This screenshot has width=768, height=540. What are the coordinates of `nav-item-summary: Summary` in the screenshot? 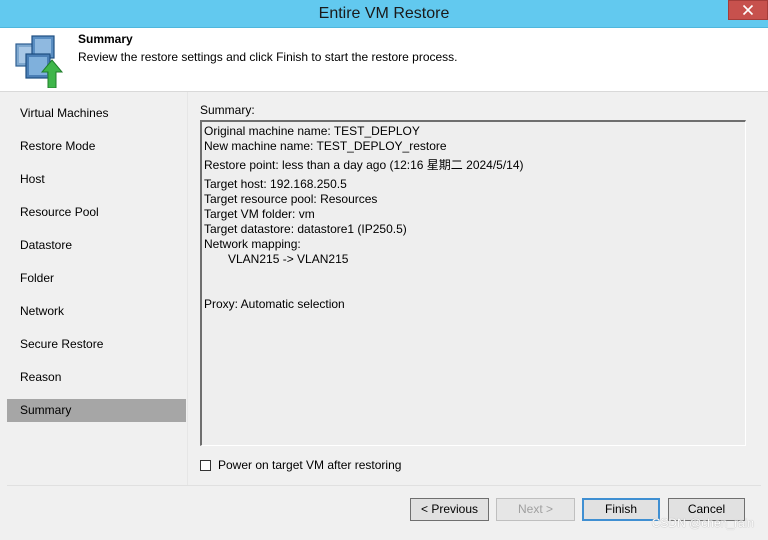 It's located at (96, 410).